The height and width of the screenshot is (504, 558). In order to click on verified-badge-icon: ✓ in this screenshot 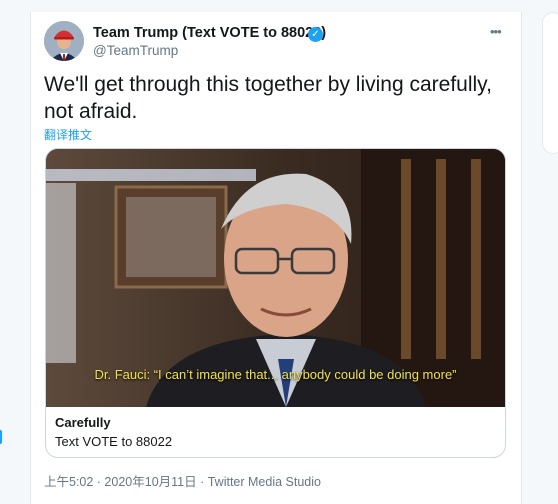, I will do `click(315, 34)`.